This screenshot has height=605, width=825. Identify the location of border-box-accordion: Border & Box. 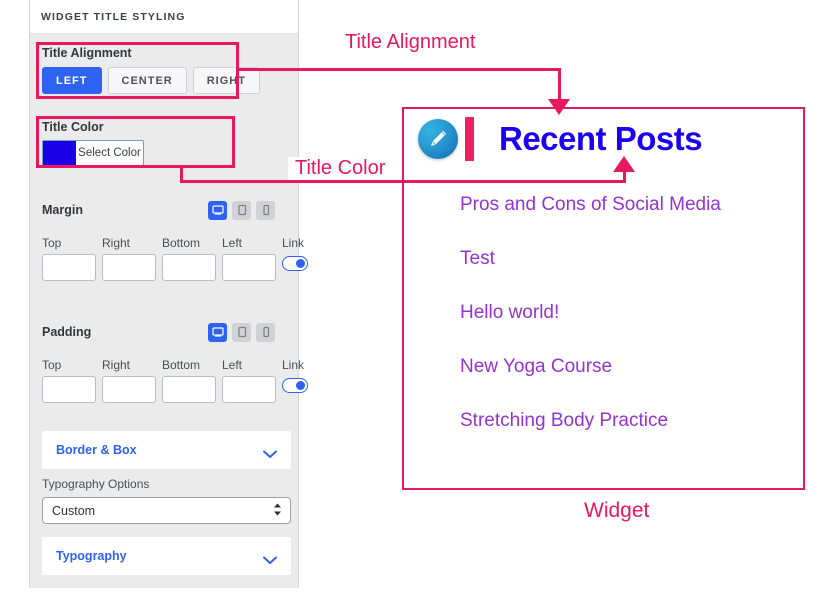
(166, 450).